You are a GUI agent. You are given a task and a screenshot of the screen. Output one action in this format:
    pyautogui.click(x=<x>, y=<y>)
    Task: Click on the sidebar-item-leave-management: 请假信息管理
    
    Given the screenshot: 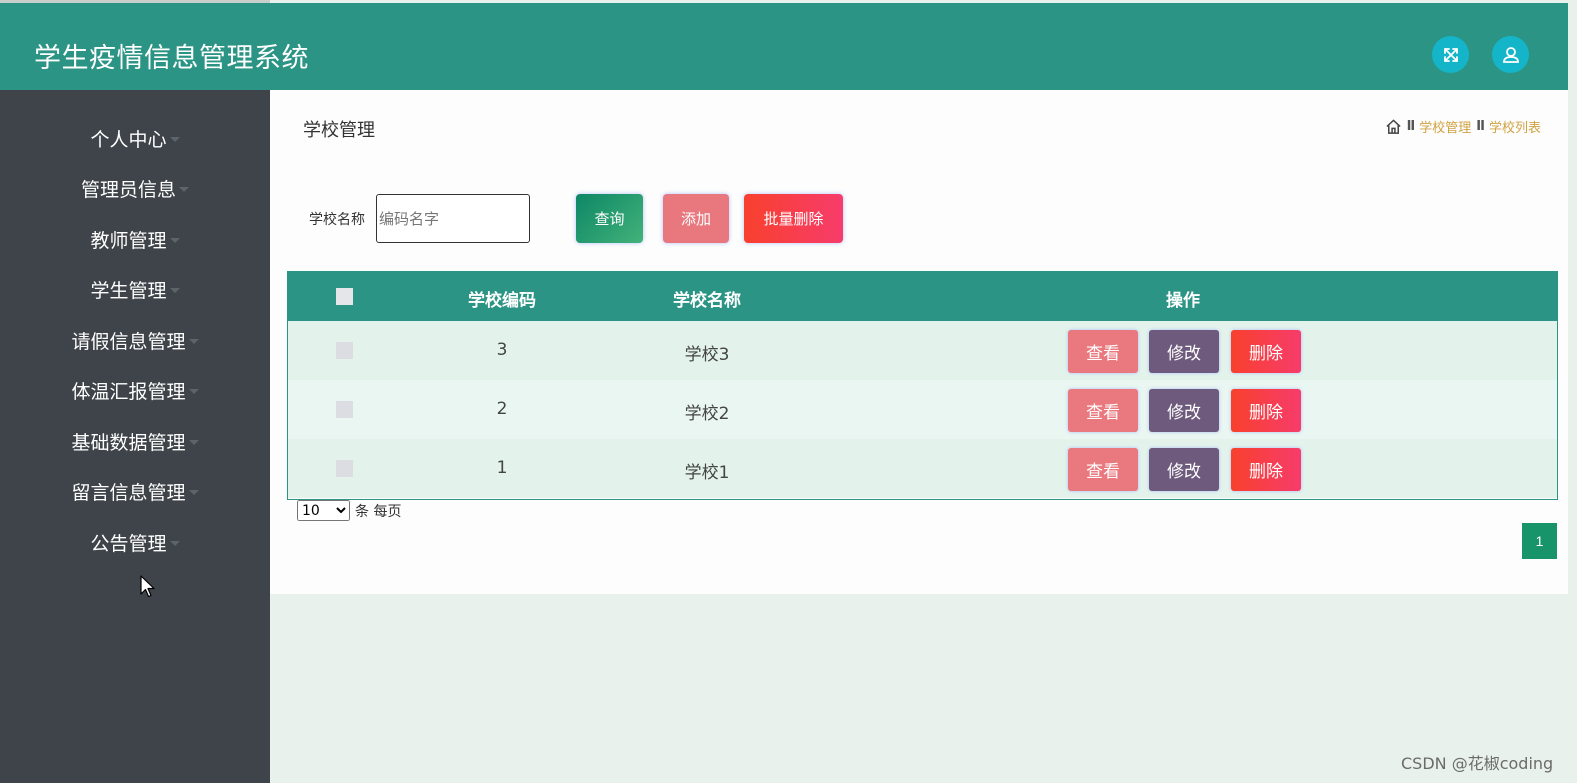 What is the action you would take?
    pyautogui.click(x=135, y=340)
    